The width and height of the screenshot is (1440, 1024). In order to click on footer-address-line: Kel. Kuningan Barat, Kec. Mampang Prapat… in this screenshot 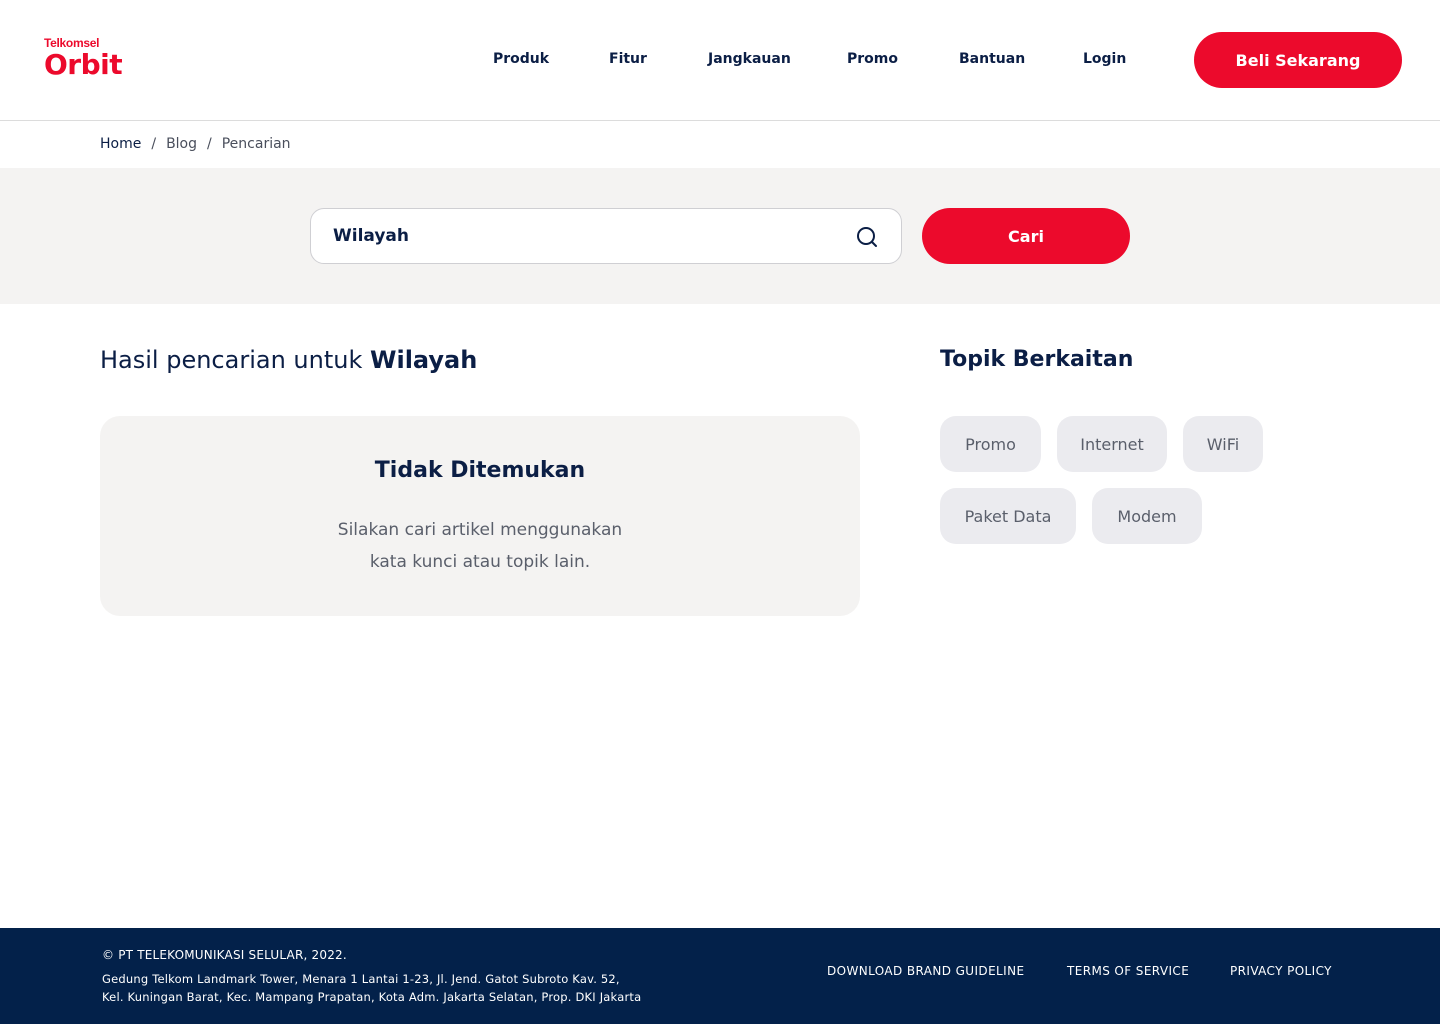, I will do `click(372, 997)`.